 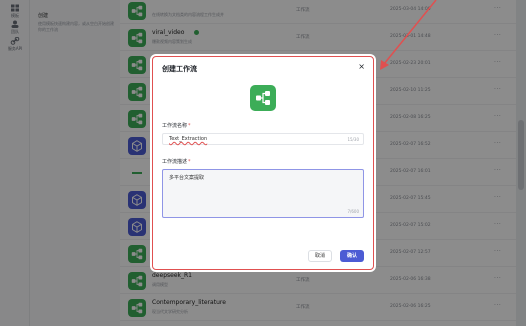 What do you see at coordinates (263, 193) in the screenshot?
I see `workflow-description-textarea: 多平台文案提取 7/600` at bounding box center [263, 193].